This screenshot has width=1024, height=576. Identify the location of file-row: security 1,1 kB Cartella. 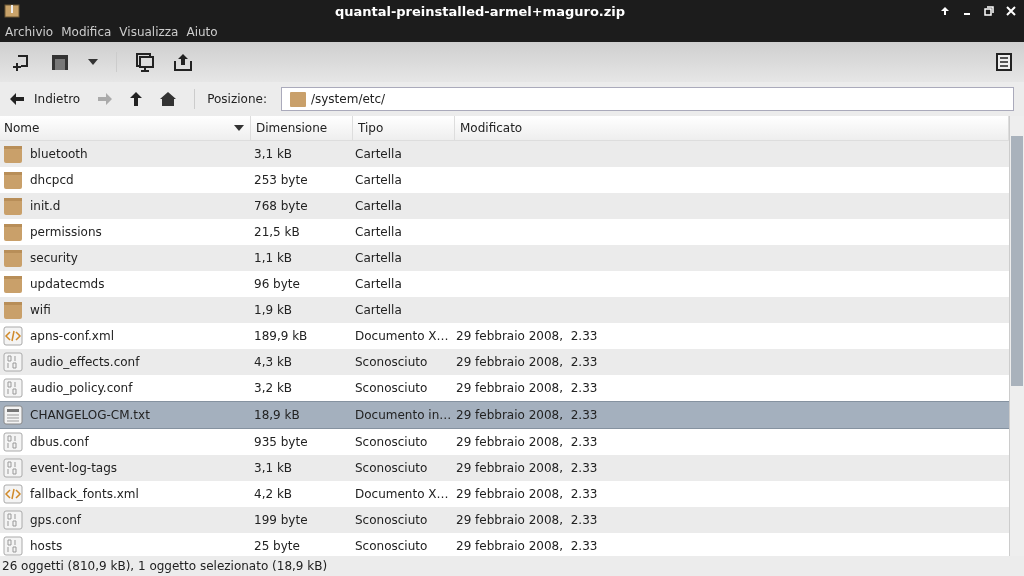
(504, 258).